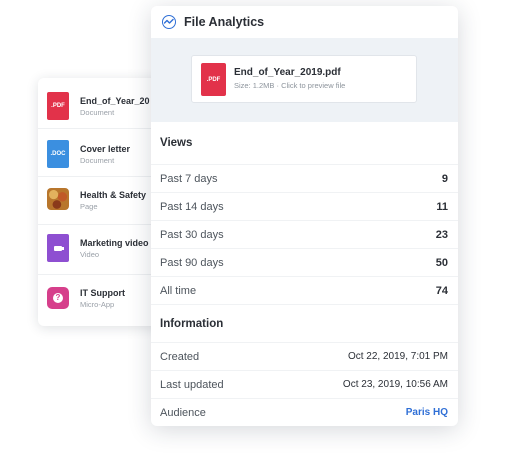 This screenshot has width=516, height=466. I want to click on views-heading: Views, so click(176, 143).